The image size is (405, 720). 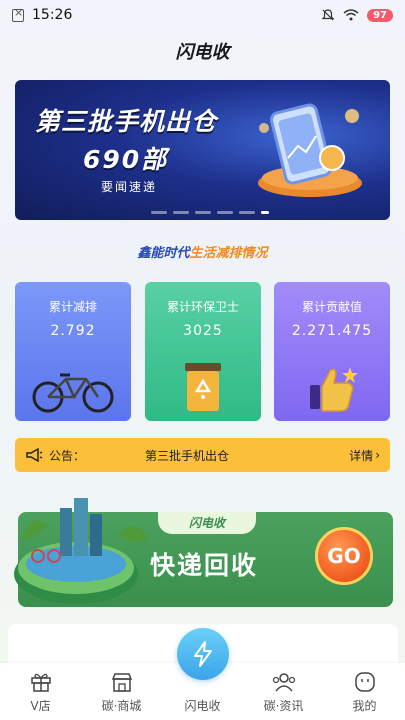 I want to click on thumbs-up-icon, so click(x=334, y=389).